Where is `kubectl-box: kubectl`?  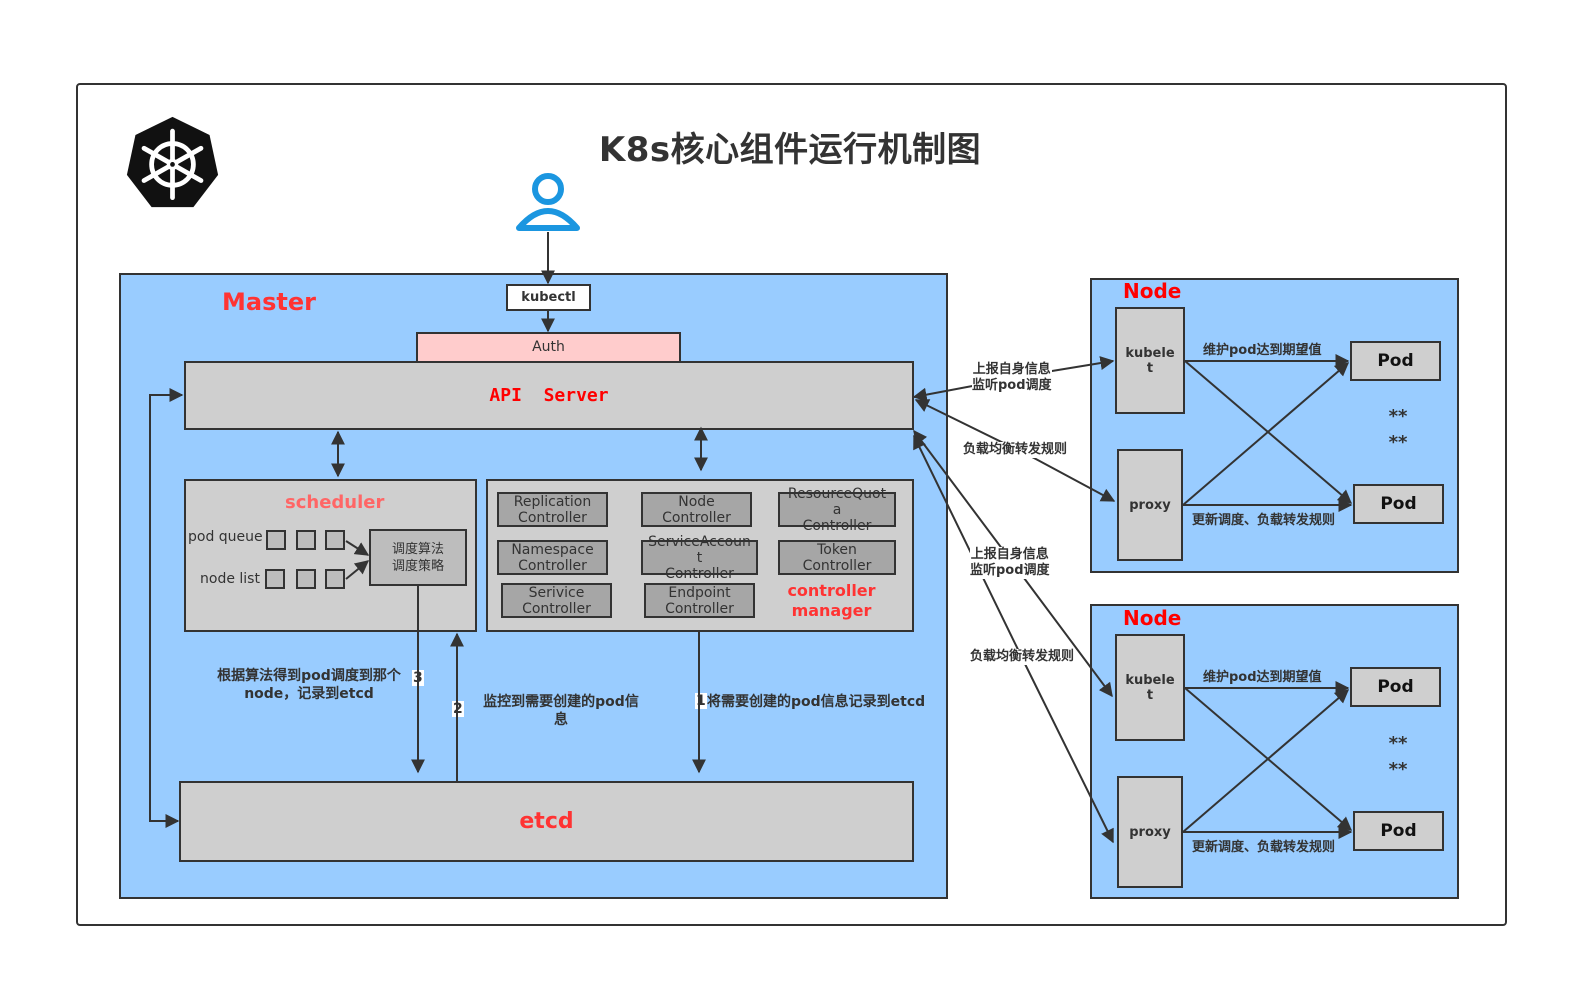 kubectl-box: kubectl is located at coordinates (548, 297).